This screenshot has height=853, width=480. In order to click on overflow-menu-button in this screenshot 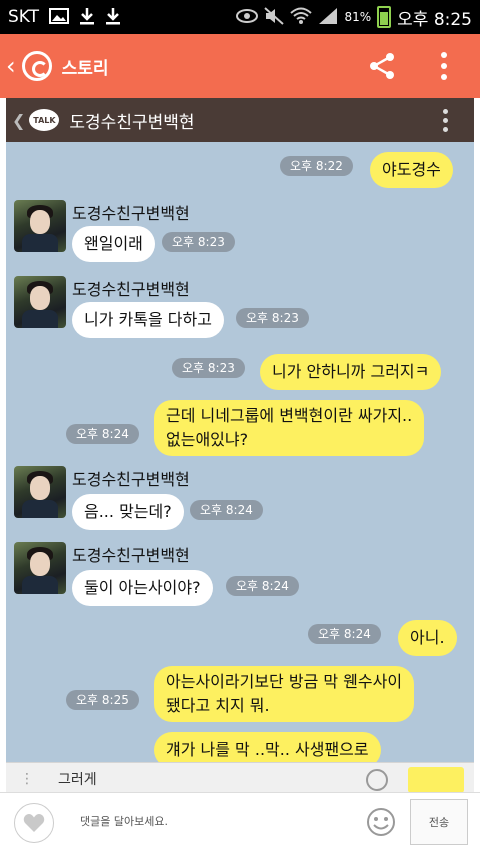, I will do `click(444, 66)`.